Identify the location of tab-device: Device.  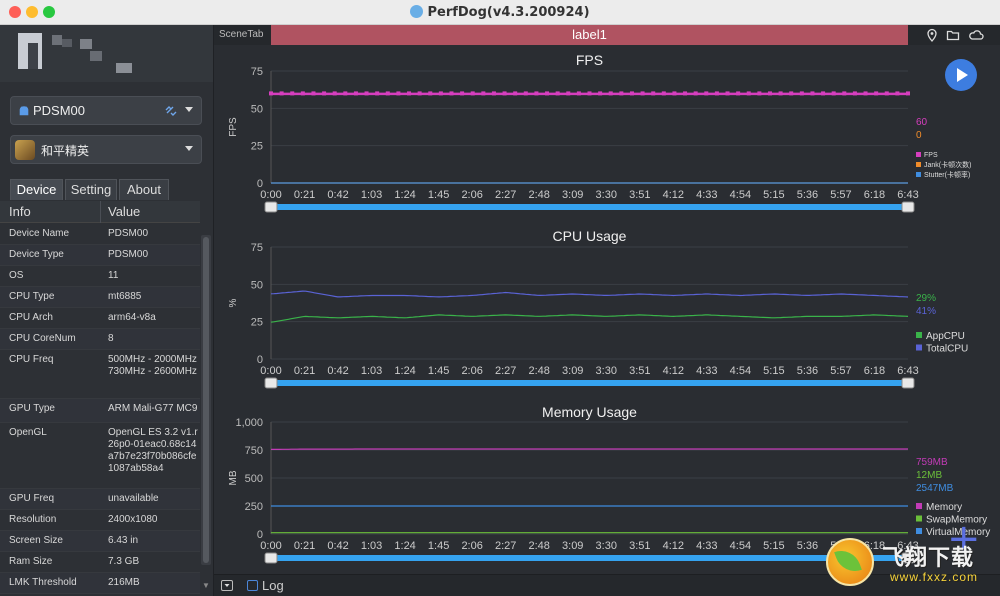
(36, 189).